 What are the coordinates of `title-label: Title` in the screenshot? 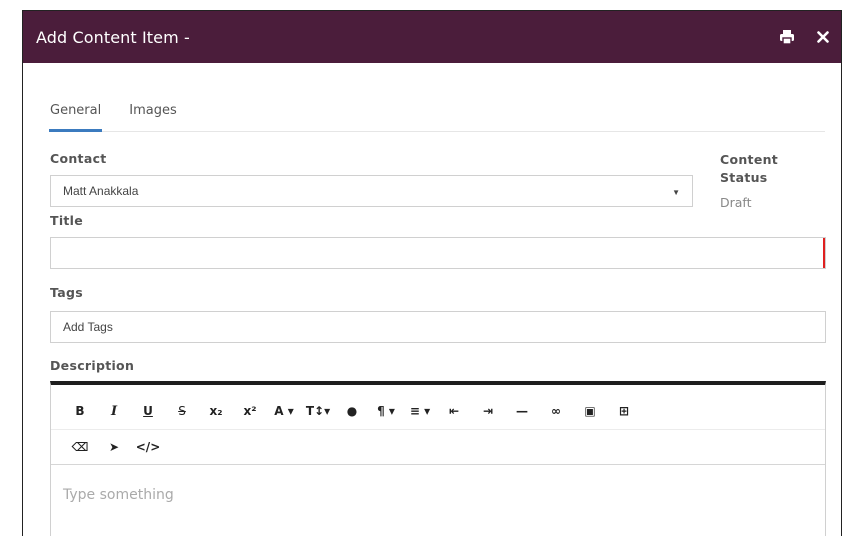 It's located at (67, 220).